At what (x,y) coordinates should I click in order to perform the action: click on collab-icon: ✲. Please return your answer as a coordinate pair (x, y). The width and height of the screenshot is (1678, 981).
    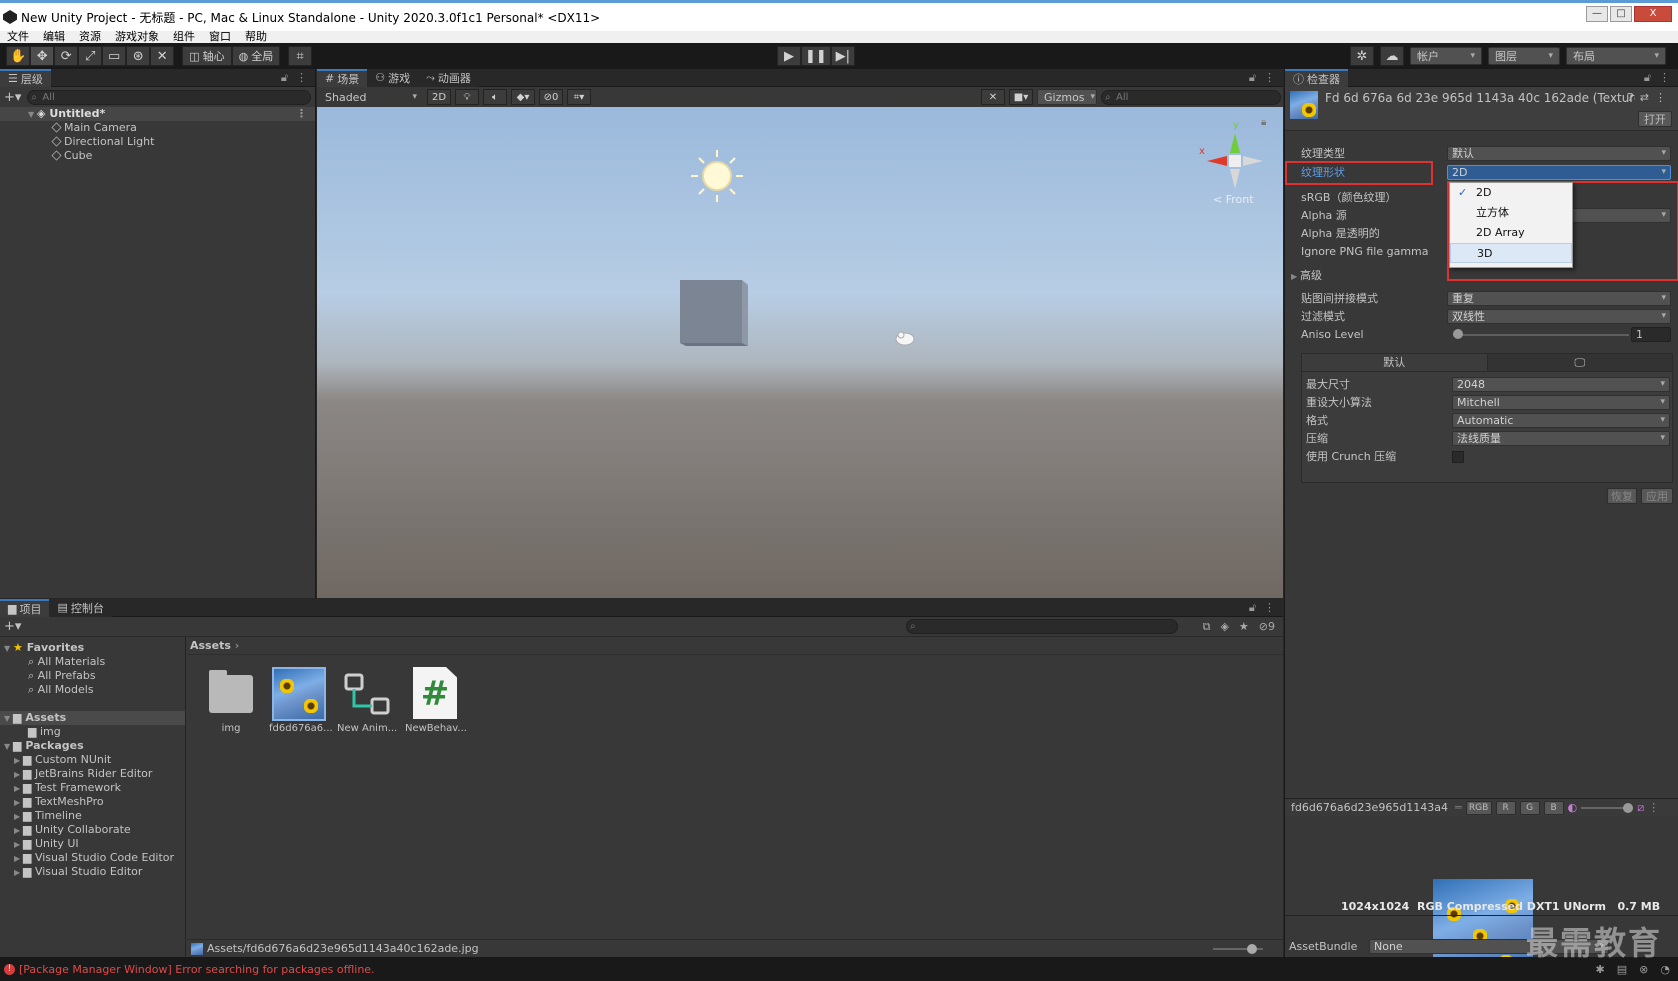
    Looking at the image, I should click on (1362, 56).